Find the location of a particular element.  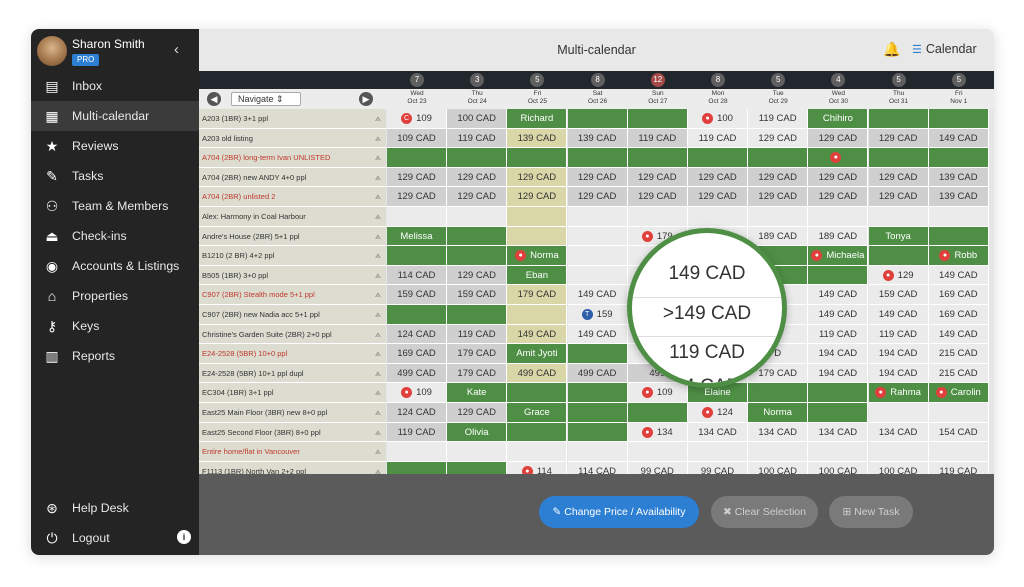

calendar-cell: ● Carolin is located at coordinates (958, 393).